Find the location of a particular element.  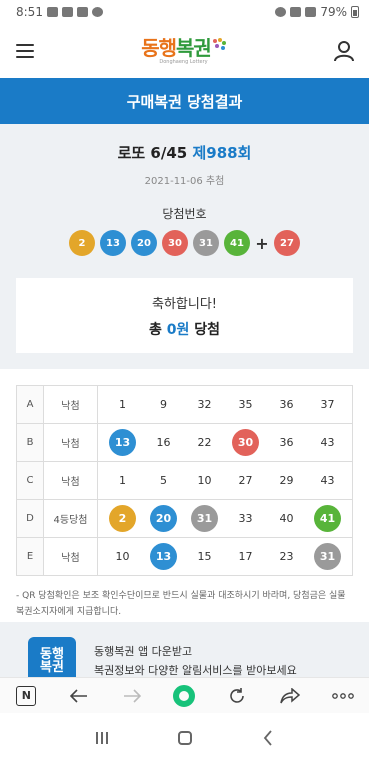

game-numbers: 2 20 31 33 40 41 is located at coordinates (225, 518).